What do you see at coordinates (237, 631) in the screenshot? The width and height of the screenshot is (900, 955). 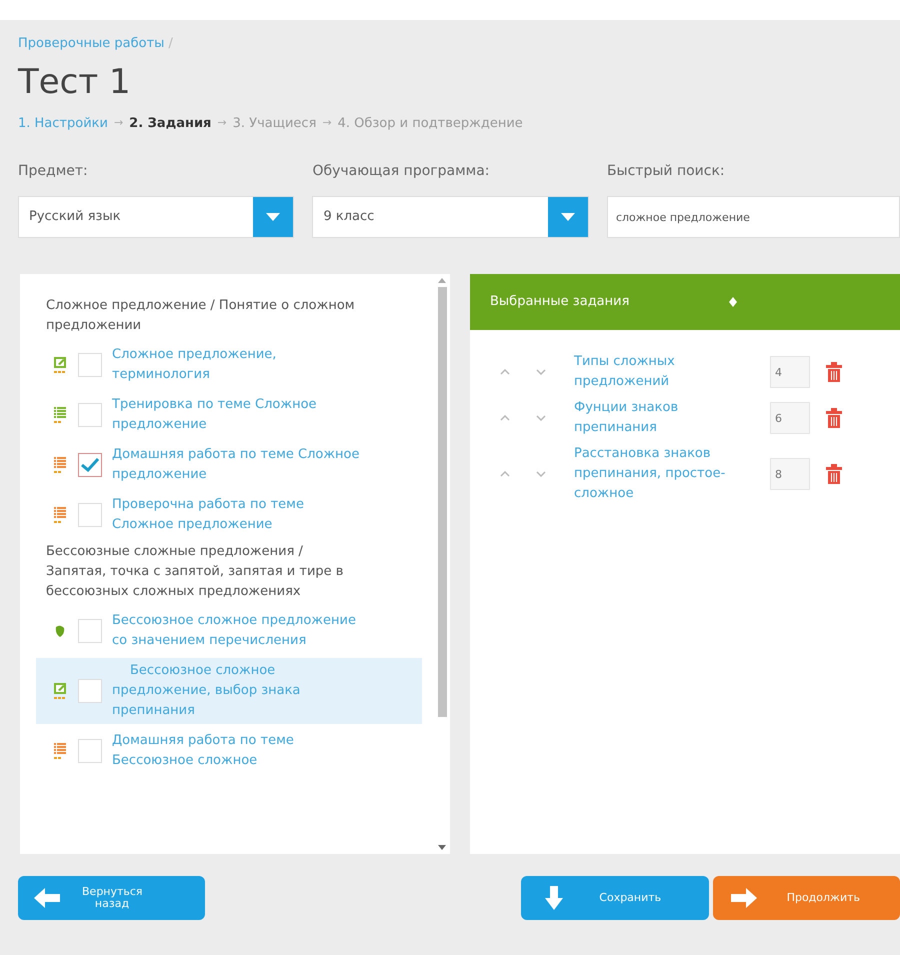 I see `task-link: Бессоюзное сложное предложение со значением перечисления` at bounding box center [237, 631].